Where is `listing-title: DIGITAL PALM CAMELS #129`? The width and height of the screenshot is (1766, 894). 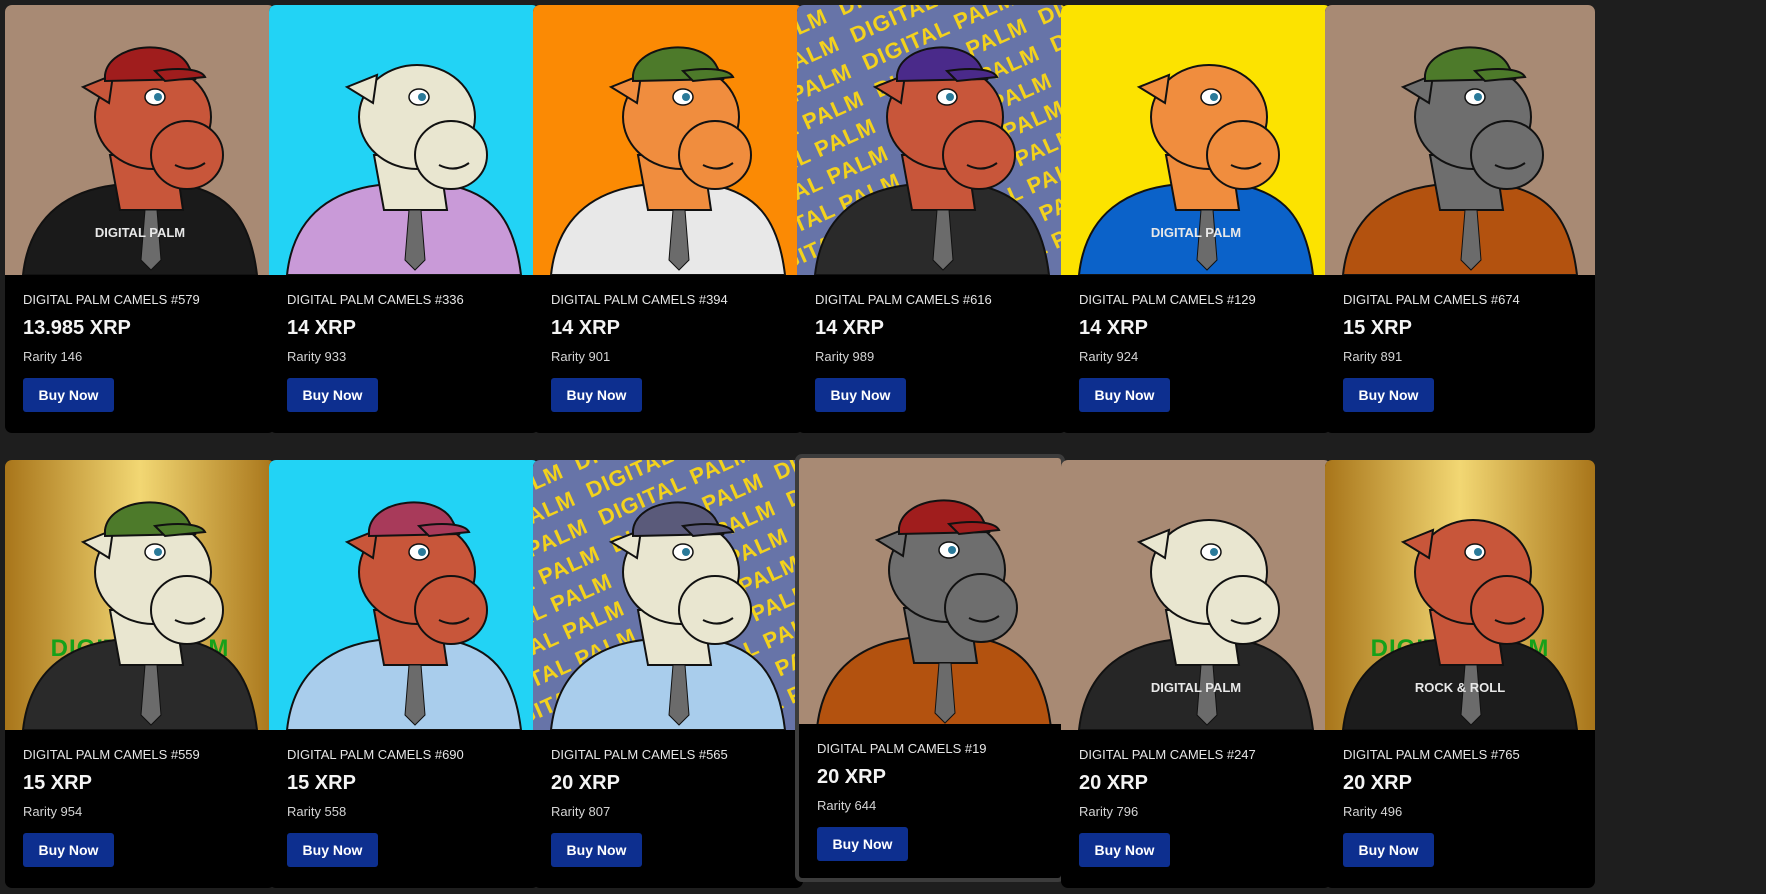
listing-title: DIGITAL PALM CAMELS #129 is located at coordinates (1167, 299).